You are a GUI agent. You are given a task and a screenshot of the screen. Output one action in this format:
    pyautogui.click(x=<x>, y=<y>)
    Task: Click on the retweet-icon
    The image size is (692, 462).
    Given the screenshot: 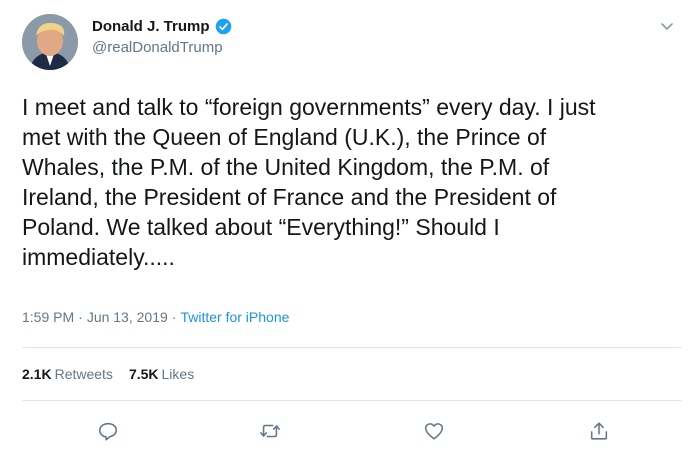 What is the action you would take?
    pyautogui.click(x=270, y=431)
    